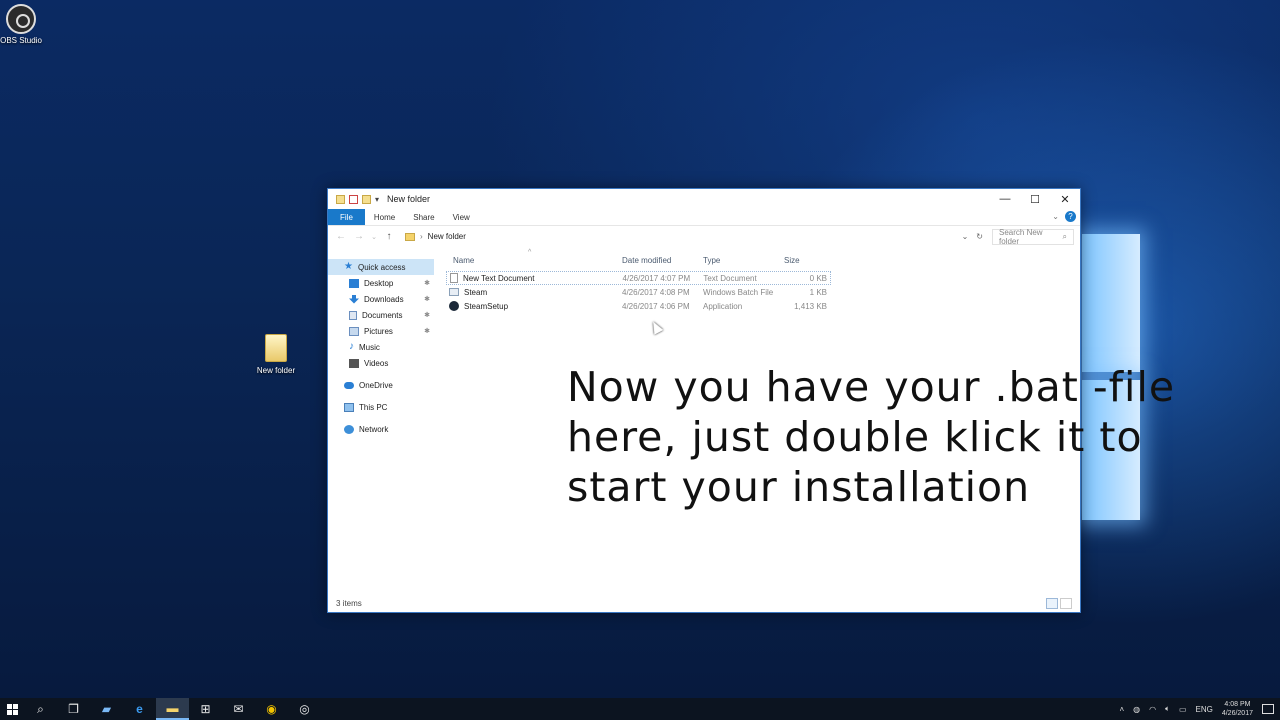 Image resolution: width=1280 pixels, height=720 pixels. What do you see at coordinates (346, 217) in the screenshot?
I see `tab-file: File` at bounding box center [346, 217].